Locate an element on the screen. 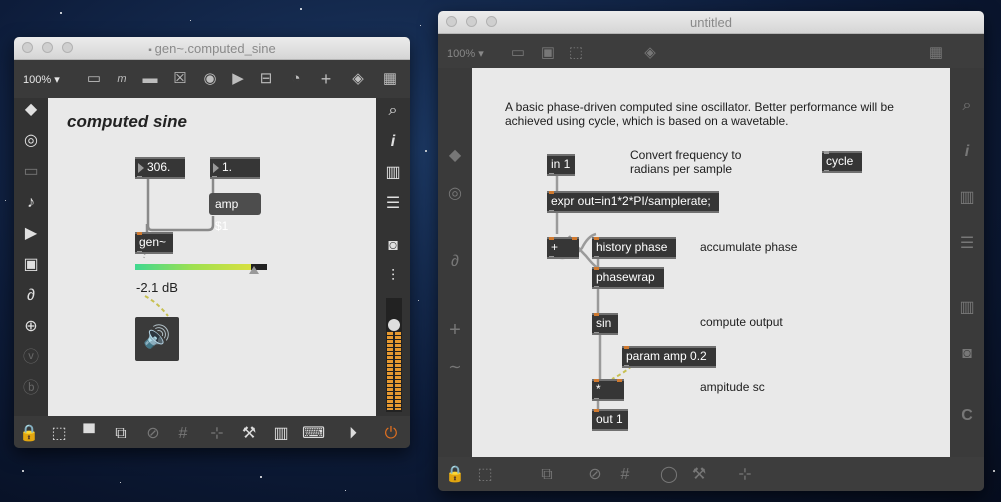 The height and width of the screenshot is (502, 1001). audio-toggle-button: 🔊 is located at coordinates (157, 339).